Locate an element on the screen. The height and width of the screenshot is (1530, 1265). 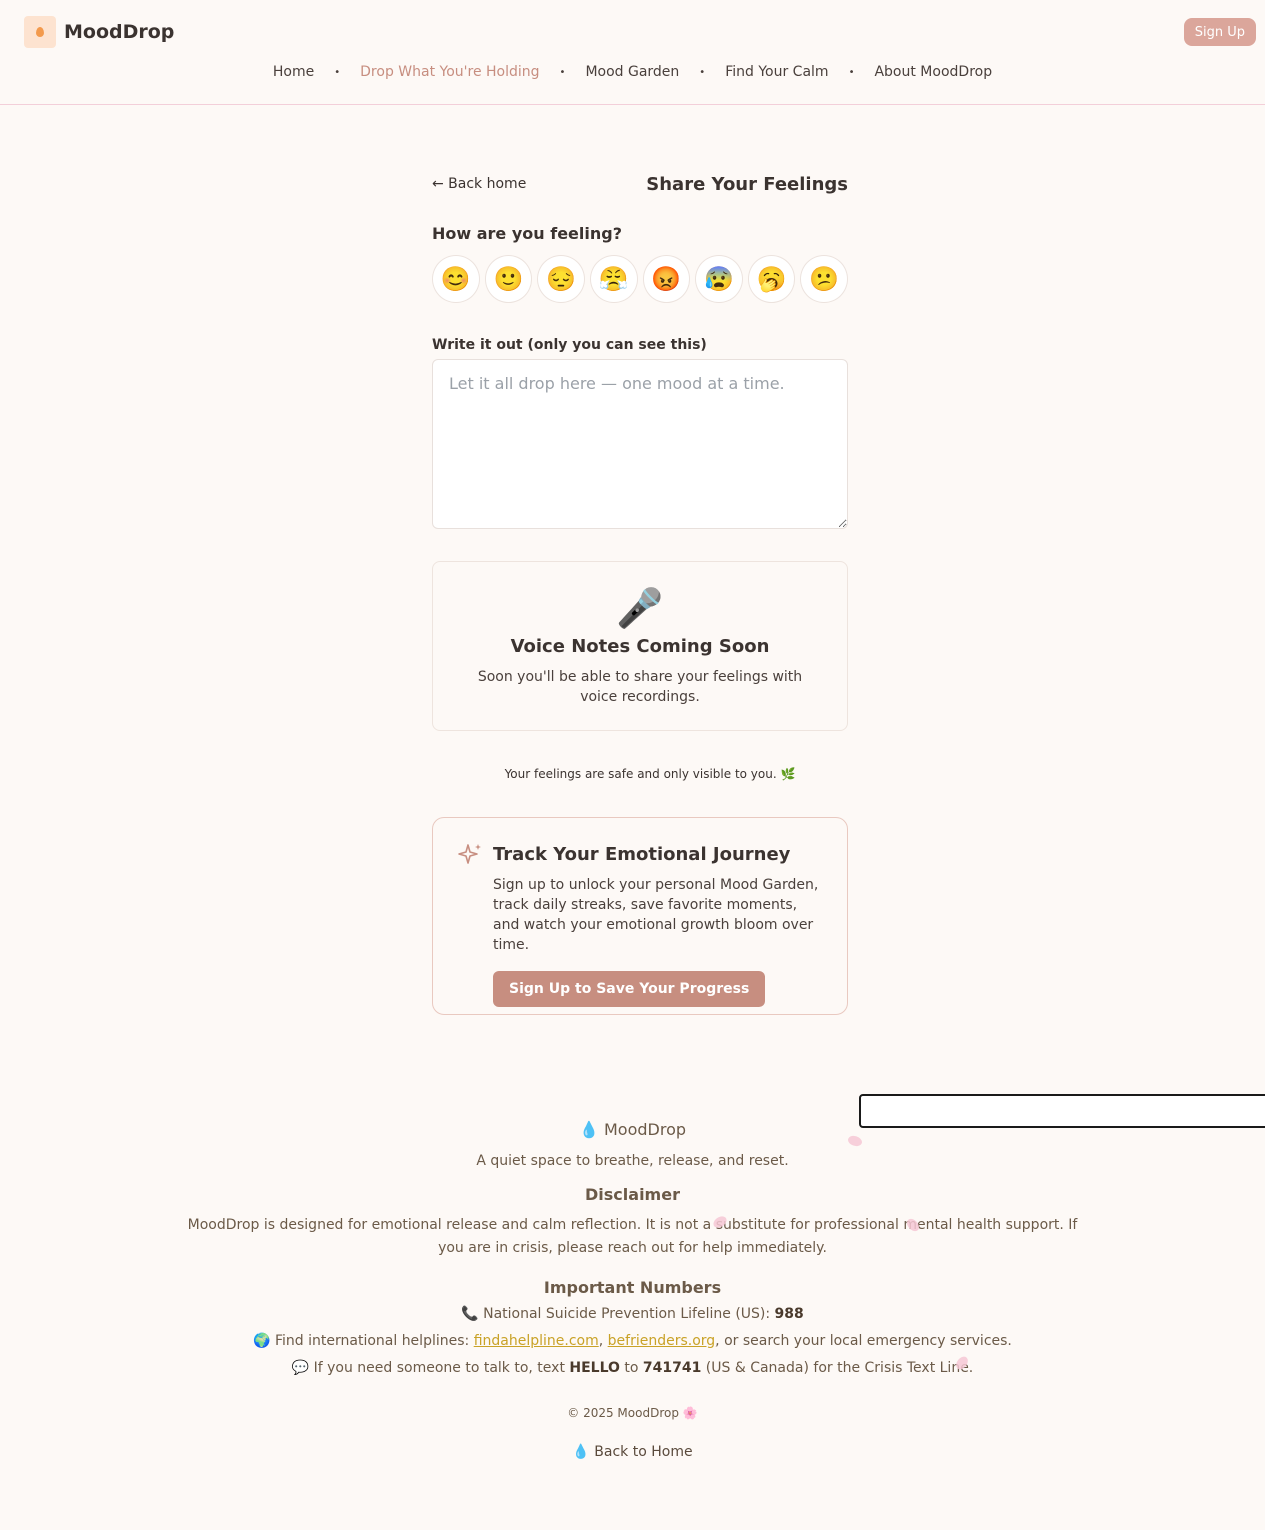
logo: MoodDrop is located at coordinates (99, 32).